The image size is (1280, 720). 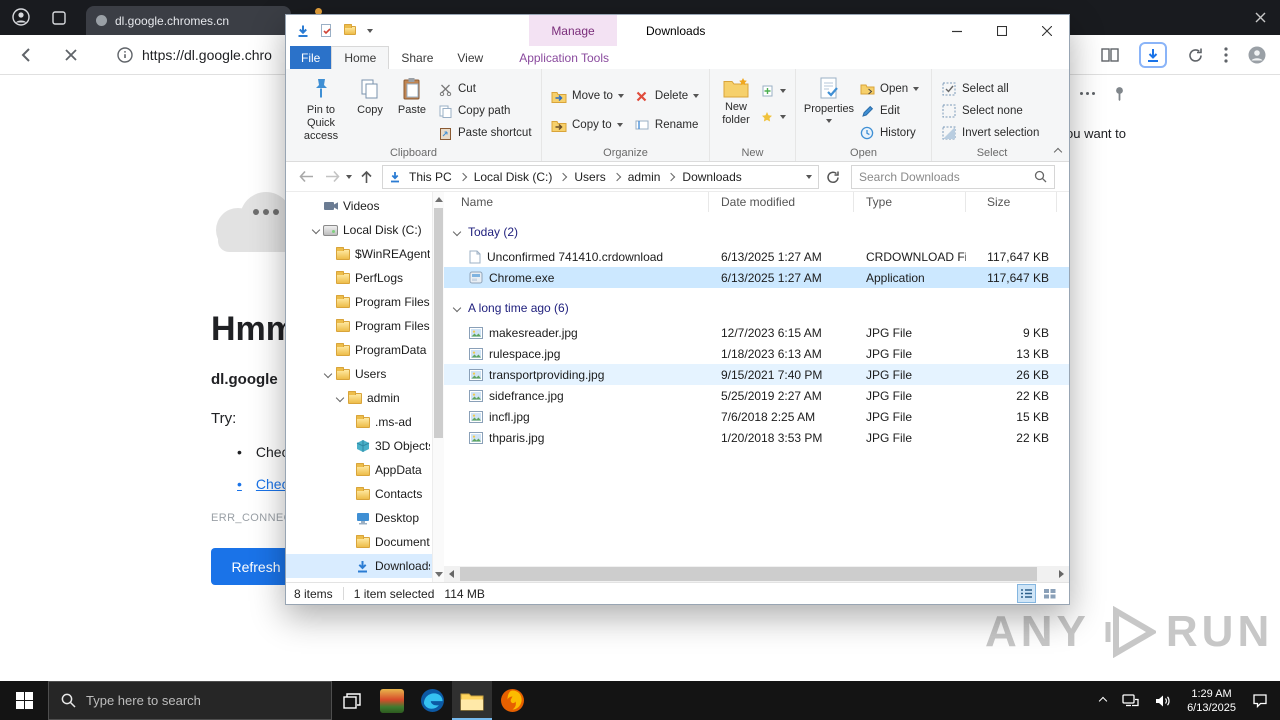 I want to click on breadcrumb-users: Users, so click(x=589, y=177).